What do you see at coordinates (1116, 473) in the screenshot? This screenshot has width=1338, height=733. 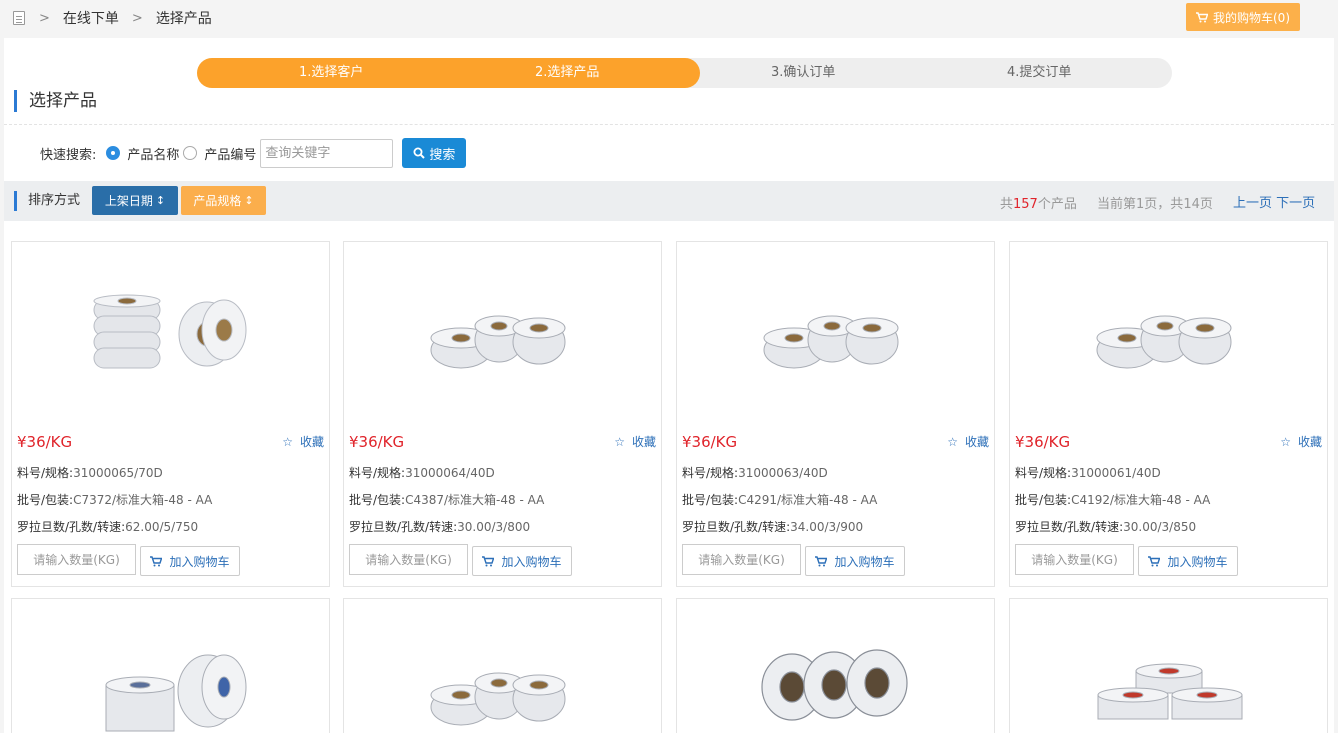 I see `spec-value: 31000061/40D` at bounding box center [1116, 473].